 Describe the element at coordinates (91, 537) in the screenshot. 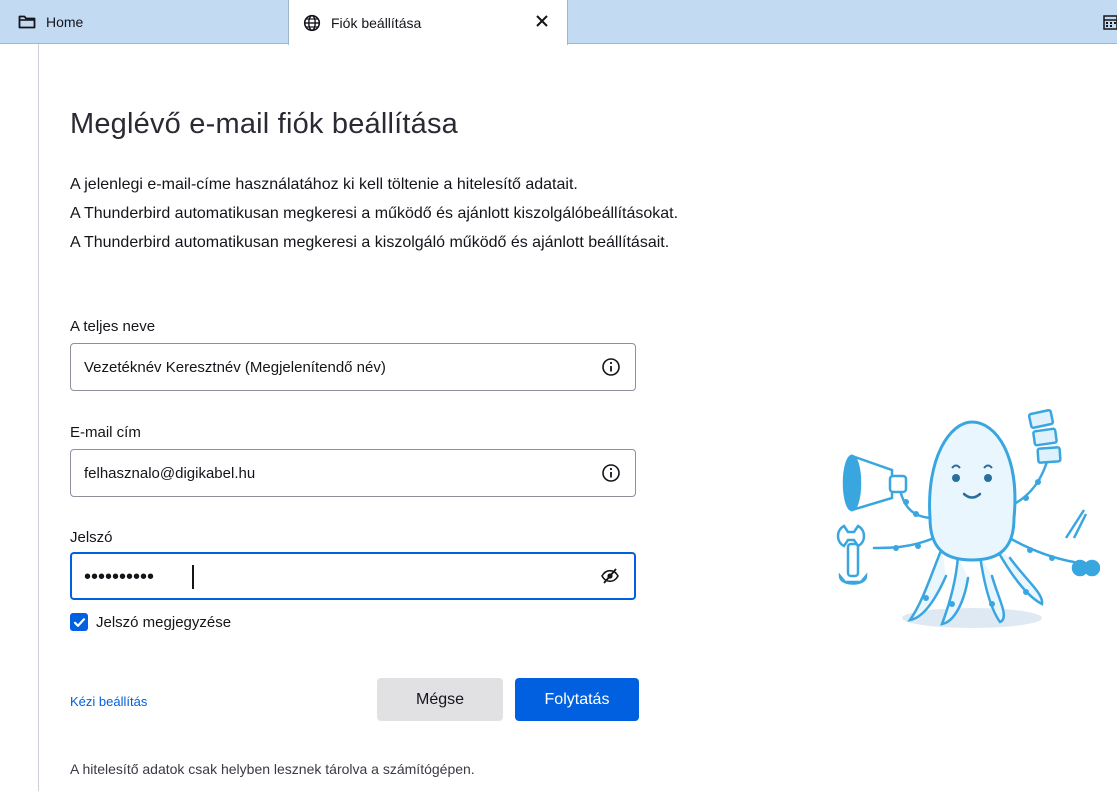

I see `password-label: Jelszó` at that location.